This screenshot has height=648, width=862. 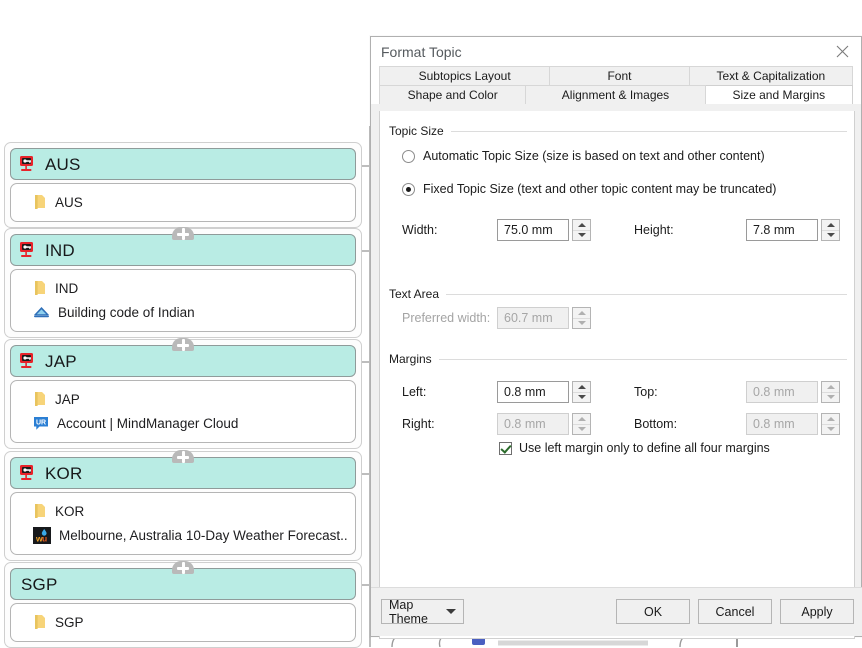 I want to click on left-margin-spin-buttons, so click(x=581, y=392).